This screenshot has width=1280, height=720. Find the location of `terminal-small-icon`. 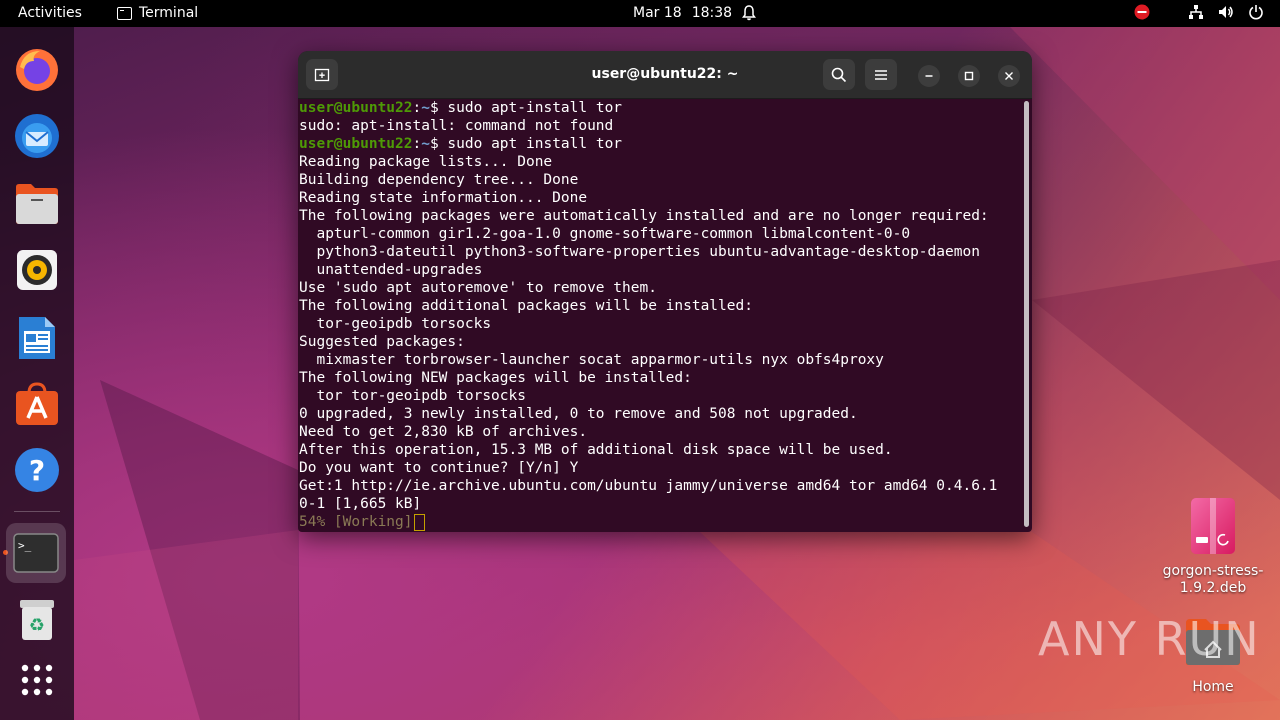

terminal-small-icon is located at coordinates (124, 13).